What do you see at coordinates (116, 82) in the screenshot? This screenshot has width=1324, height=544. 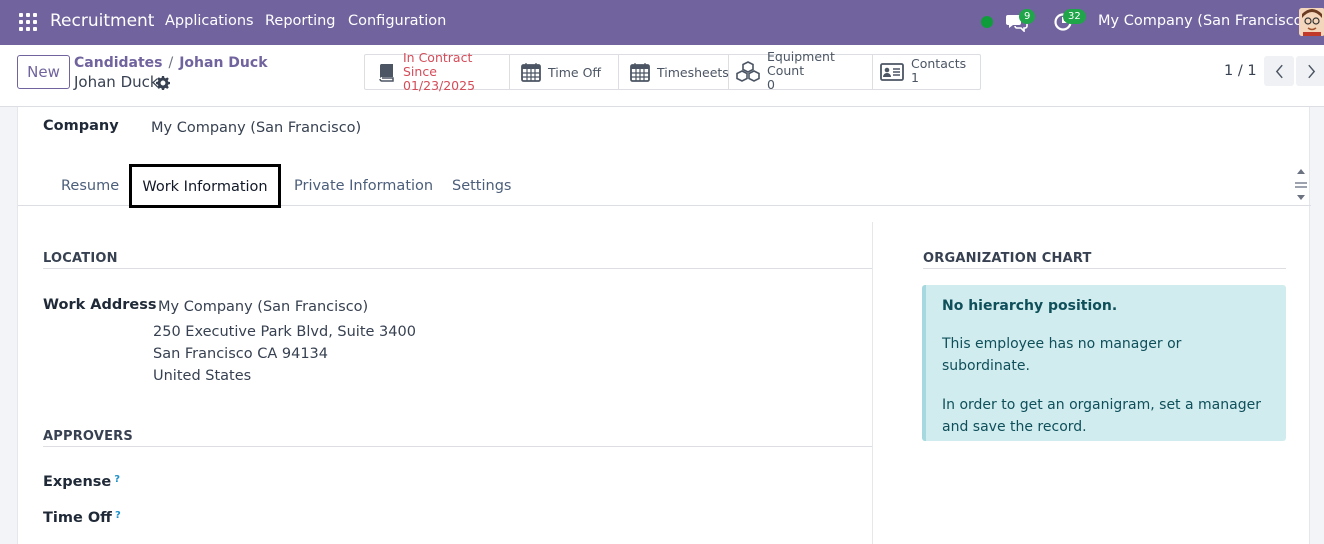 I see `record-title: Johan Duck` at bounding box center [116, 82].